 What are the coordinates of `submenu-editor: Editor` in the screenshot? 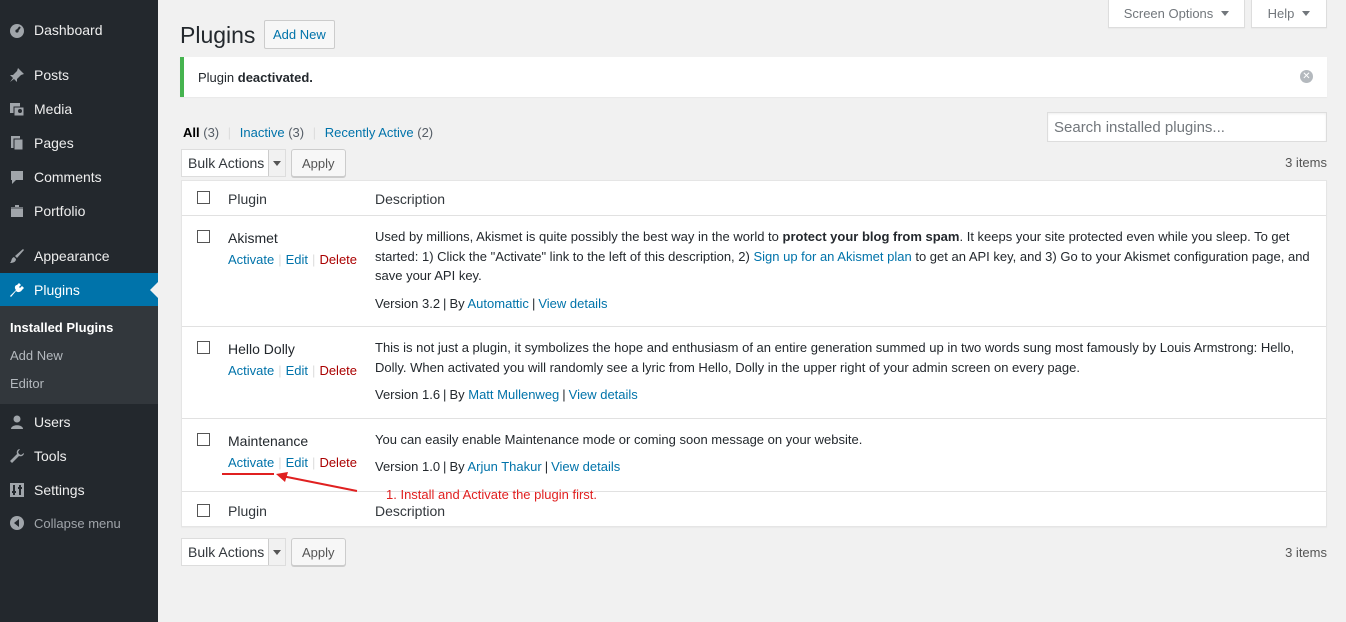 It's located at (27, 383).